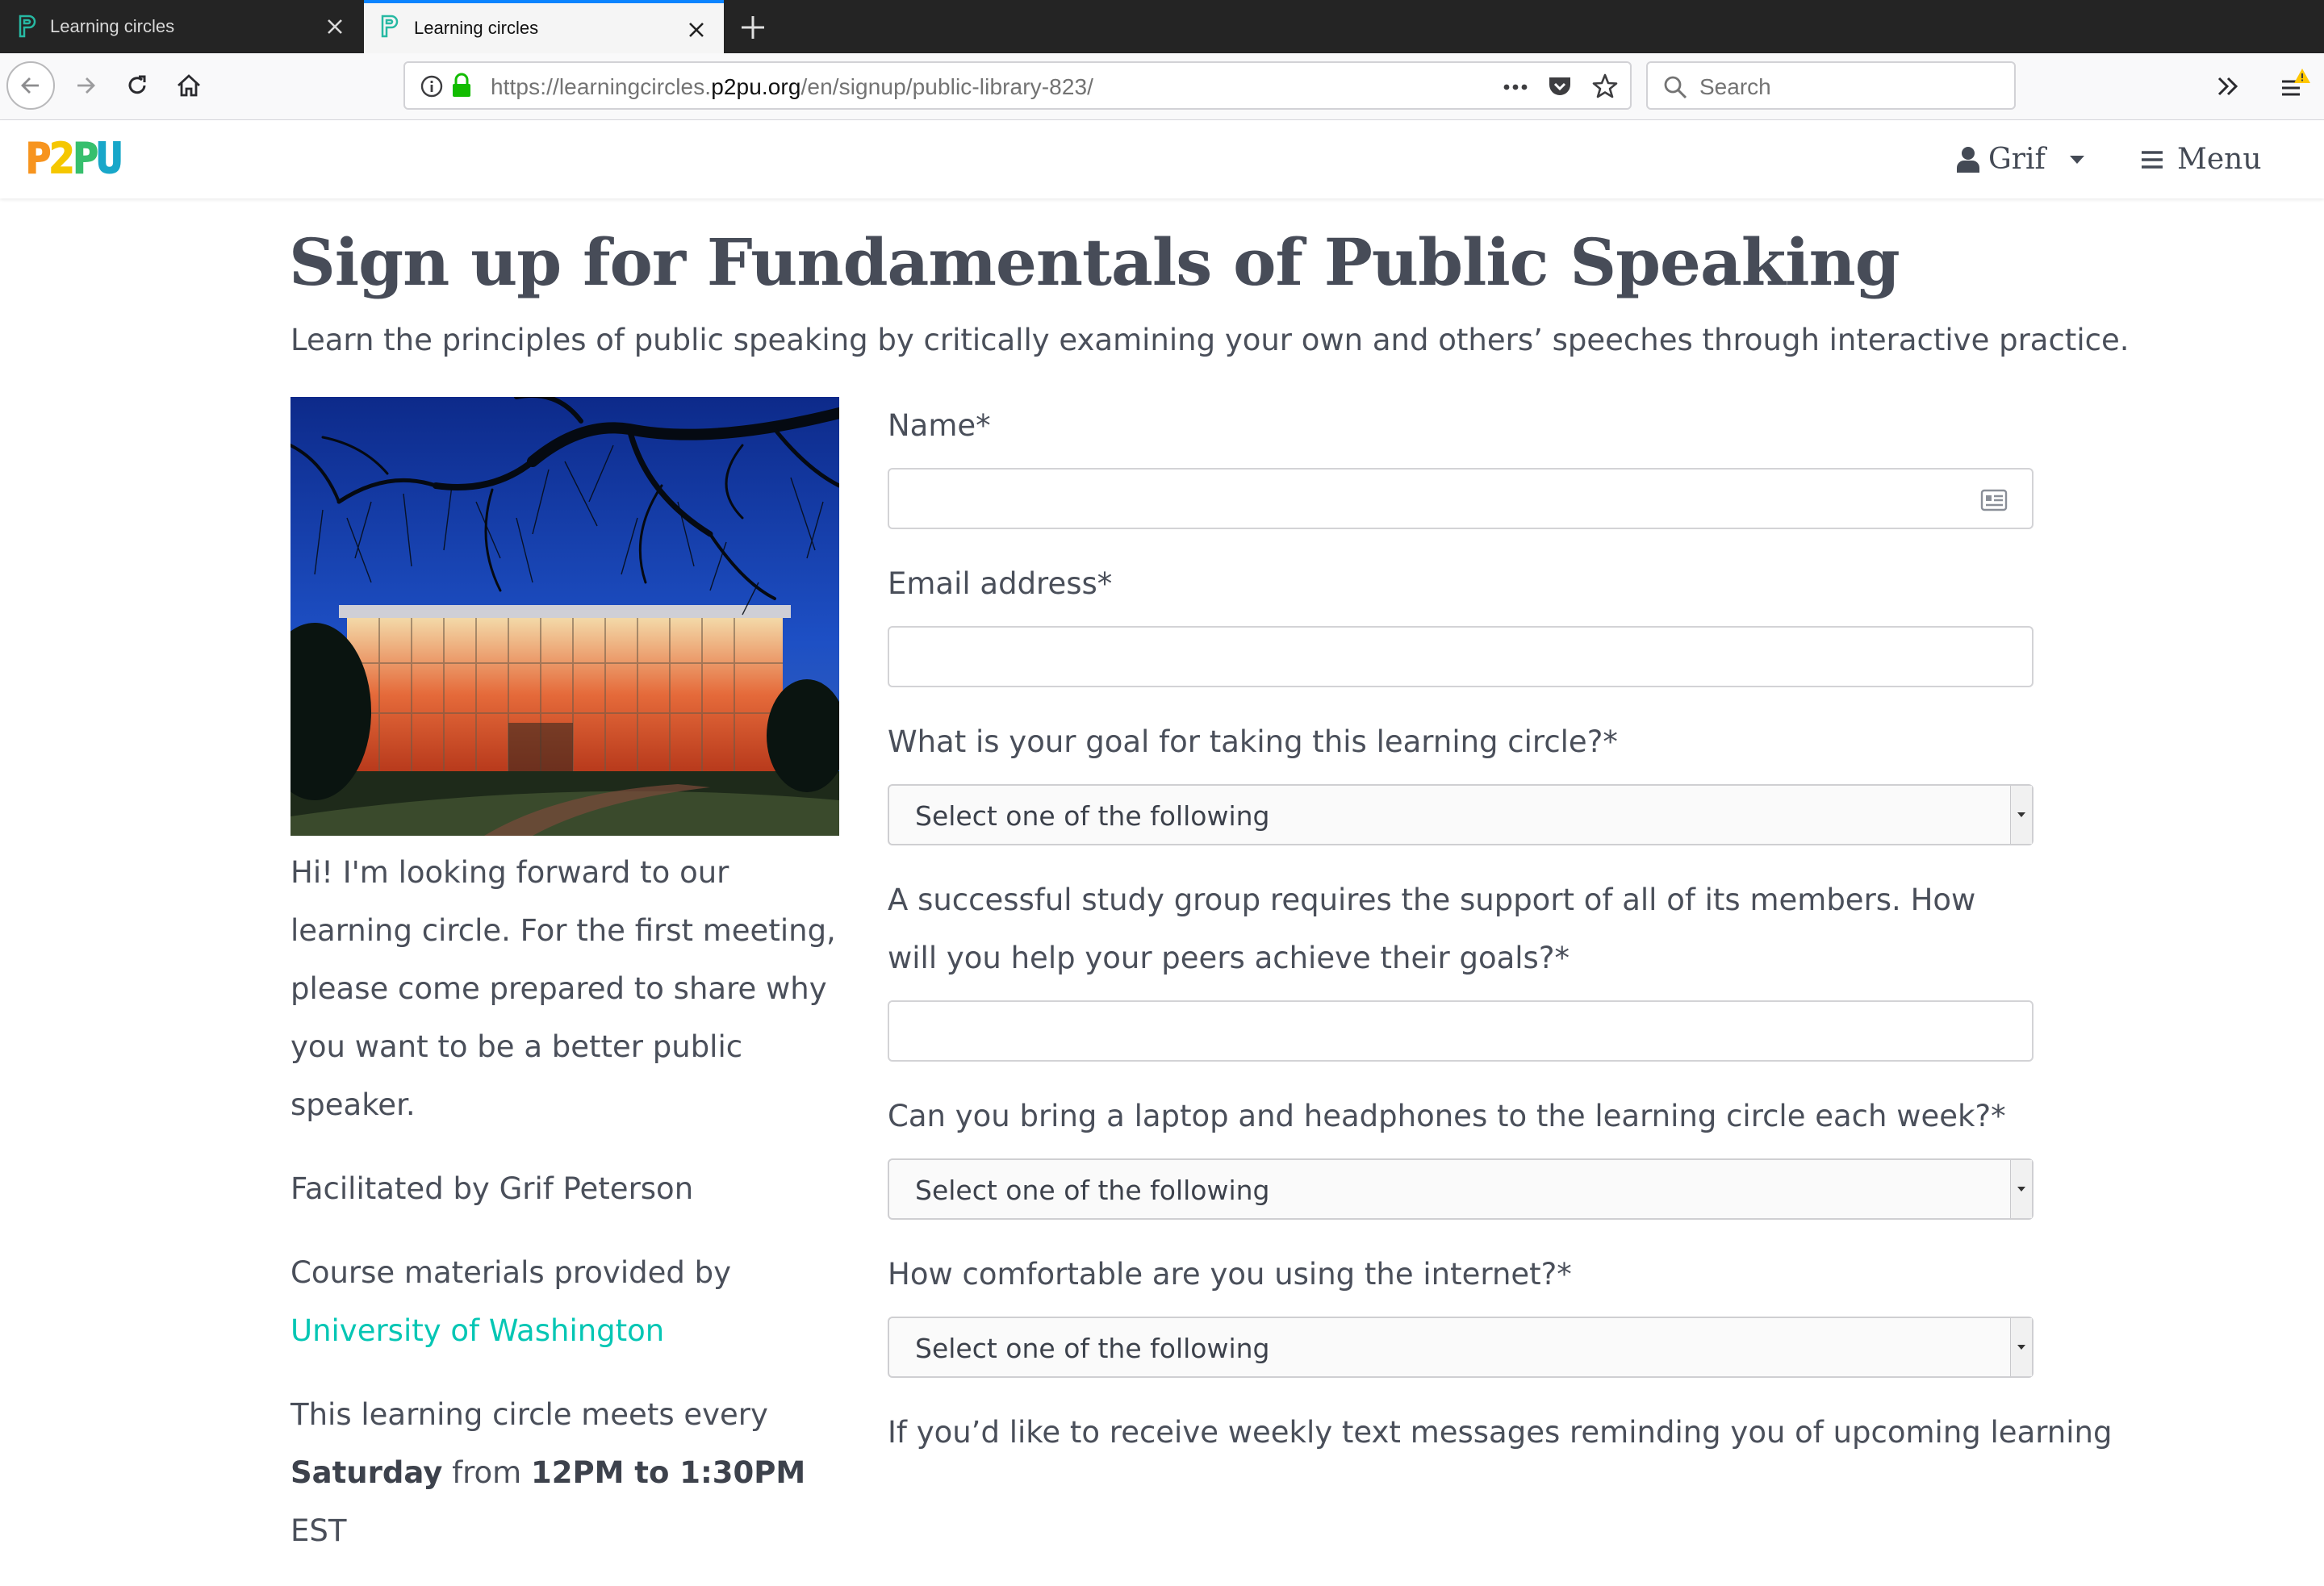 Image resolution: width=2324 pixels, height=1586 pixels. What do you see at coordinates (61, 159) in the screenshot?
I see `logo-letter: 2` at bounding box center [61, 159].